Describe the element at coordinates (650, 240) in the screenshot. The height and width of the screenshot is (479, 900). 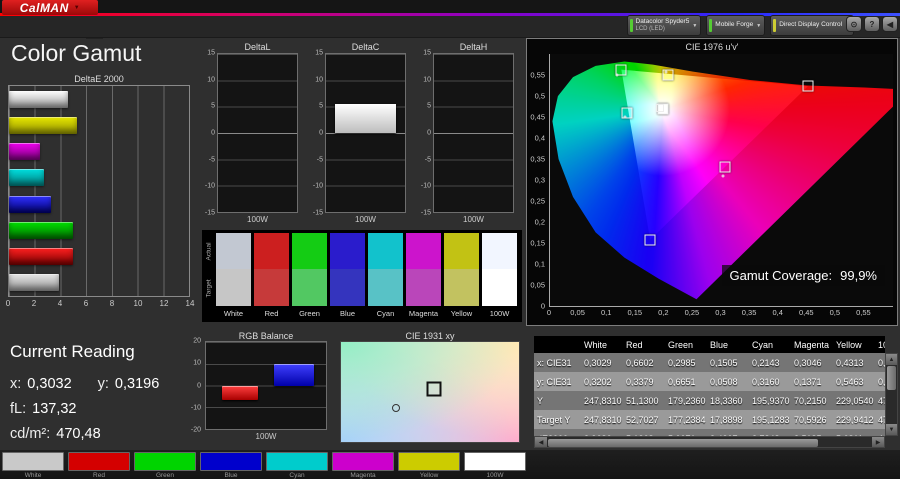
I see `cie-marker-blue-target` at that location.